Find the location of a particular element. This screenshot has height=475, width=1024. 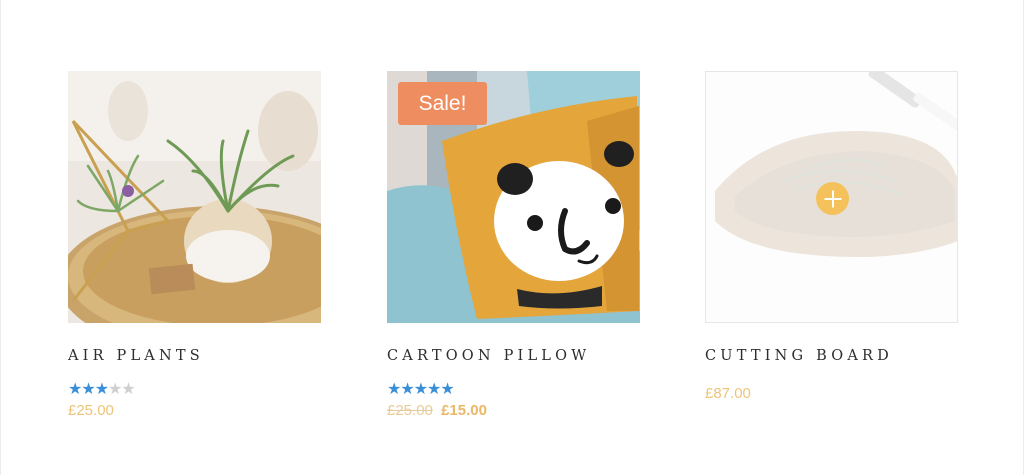

sale-price: £15.00 is located at coordinates (464, 410).